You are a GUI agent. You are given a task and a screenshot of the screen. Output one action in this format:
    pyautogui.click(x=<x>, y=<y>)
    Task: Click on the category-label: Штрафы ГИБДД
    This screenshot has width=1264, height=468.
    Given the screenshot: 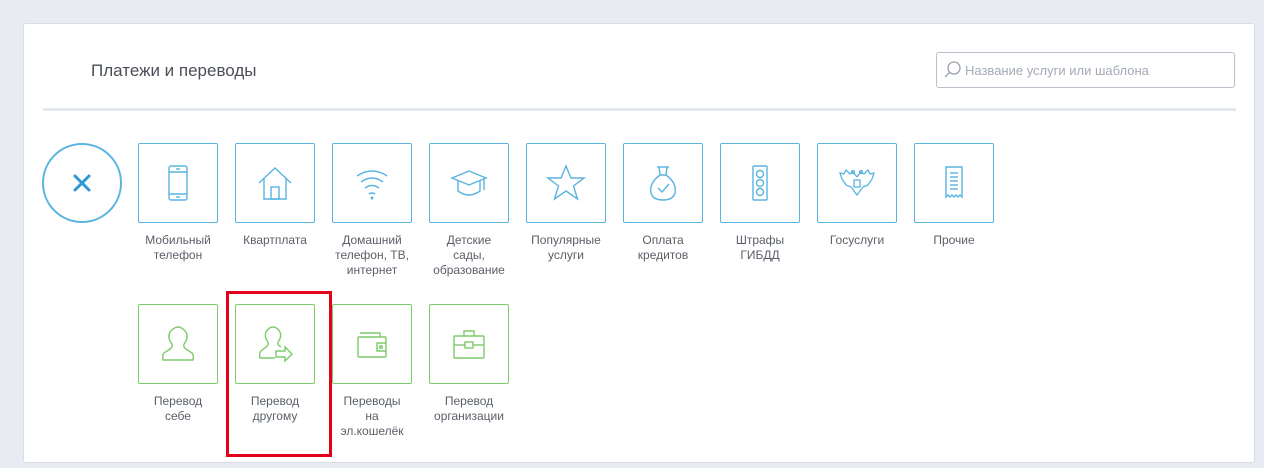 What is the action you would take?
    pyautogui.click(x=760, y=247)
    